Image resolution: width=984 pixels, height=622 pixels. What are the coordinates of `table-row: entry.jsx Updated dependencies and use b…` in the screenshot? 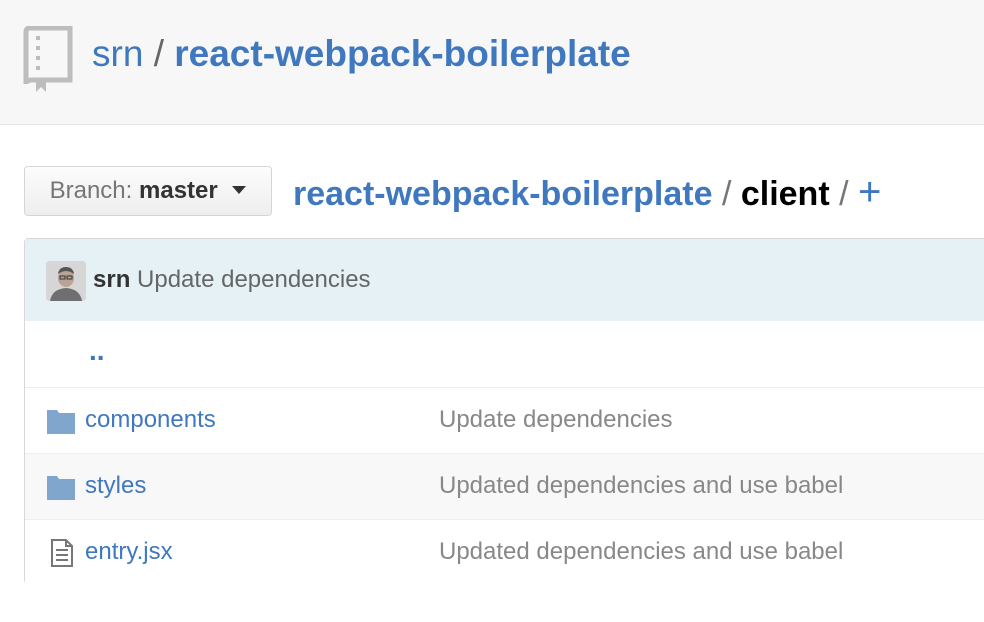 It's located at (504, 552).